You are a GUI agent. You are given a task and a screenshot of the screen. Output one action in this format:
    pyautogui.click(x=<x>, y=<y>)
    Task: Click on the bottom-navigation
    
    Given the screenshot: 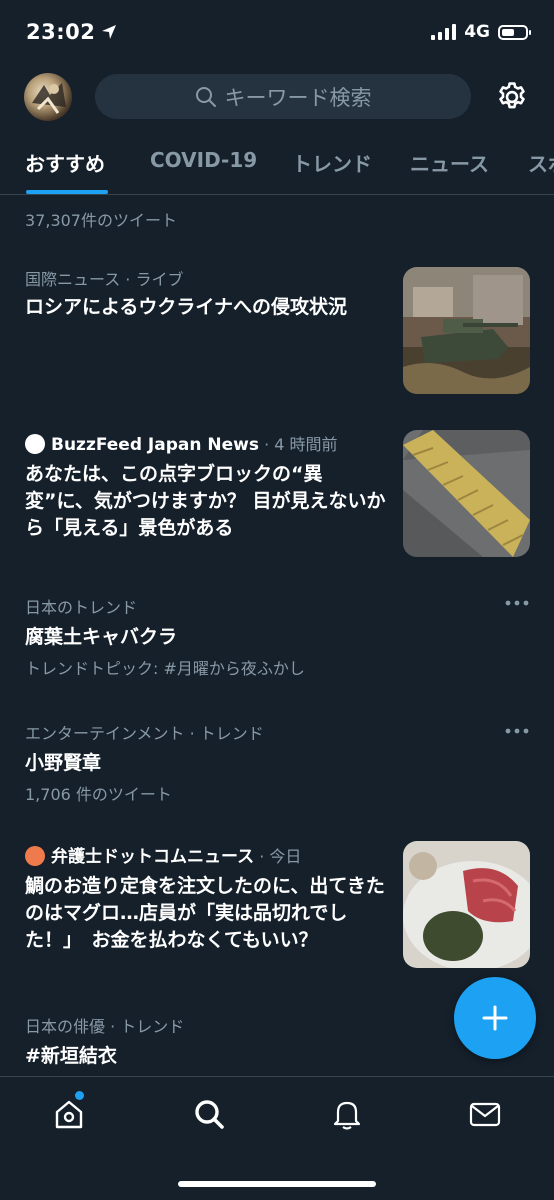 What is the action you would take?
    pyautogui.click(x=277, y=1138)
    